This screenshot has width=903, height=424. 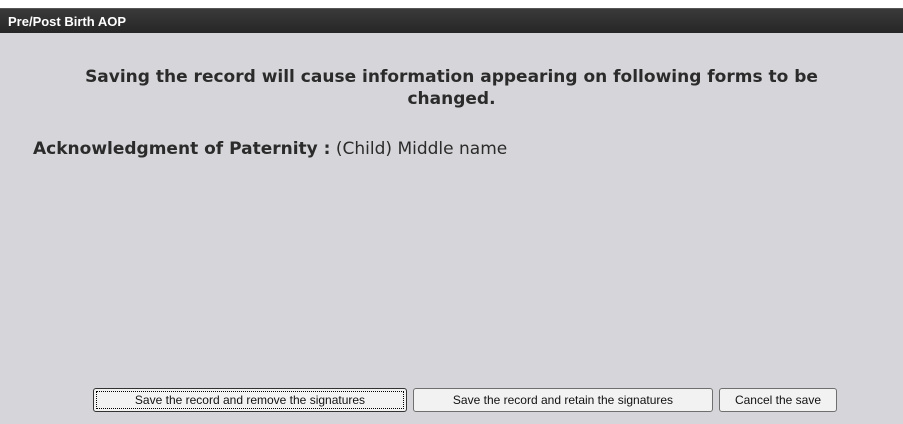 I want to click on warning-message-line2: changed., so click(x=451, y=99).